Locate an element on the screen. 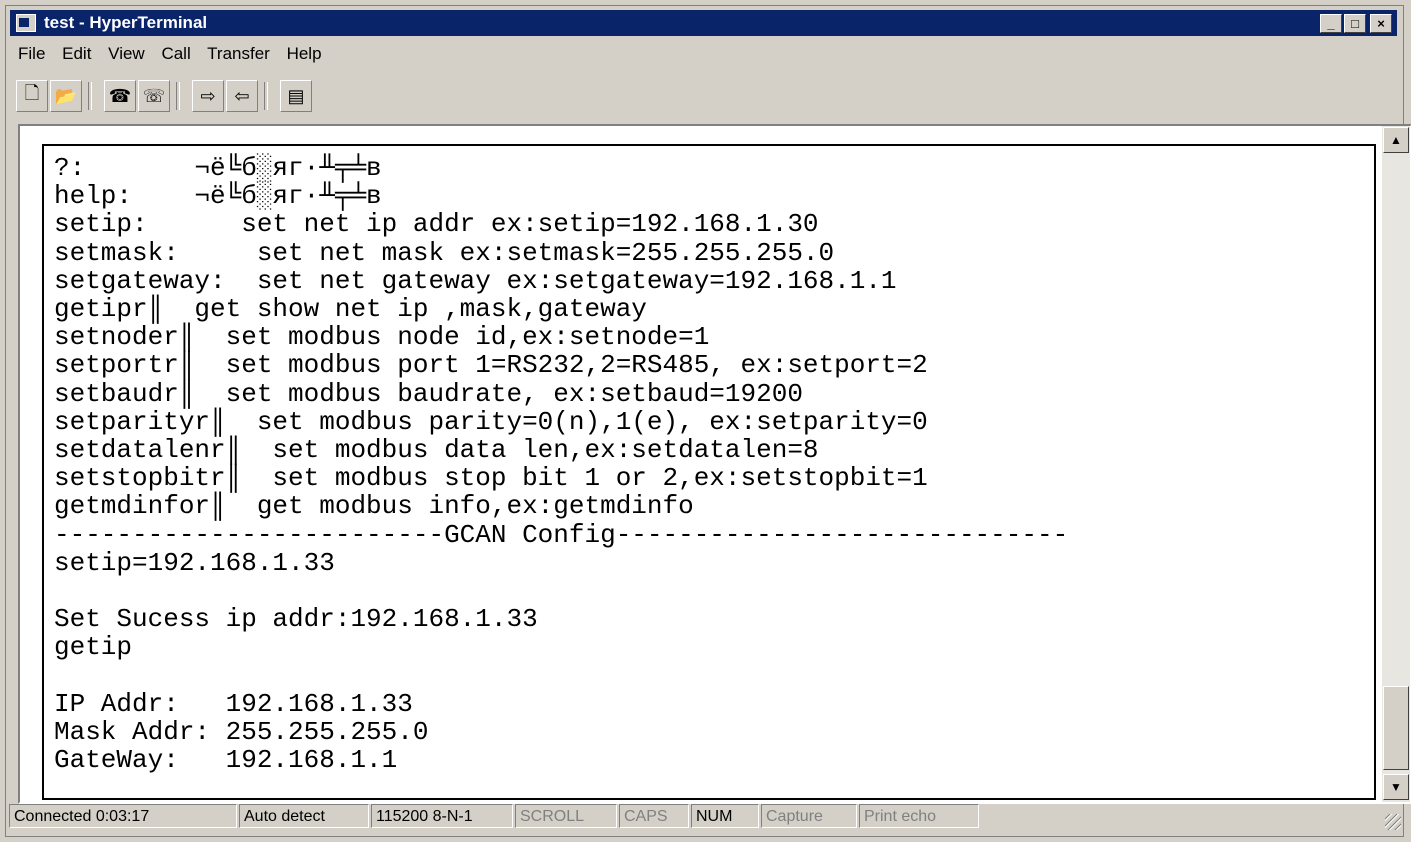 The height and width of the screenshot is (842, 1411). menu-view: View is located at coordinates (126, 53).